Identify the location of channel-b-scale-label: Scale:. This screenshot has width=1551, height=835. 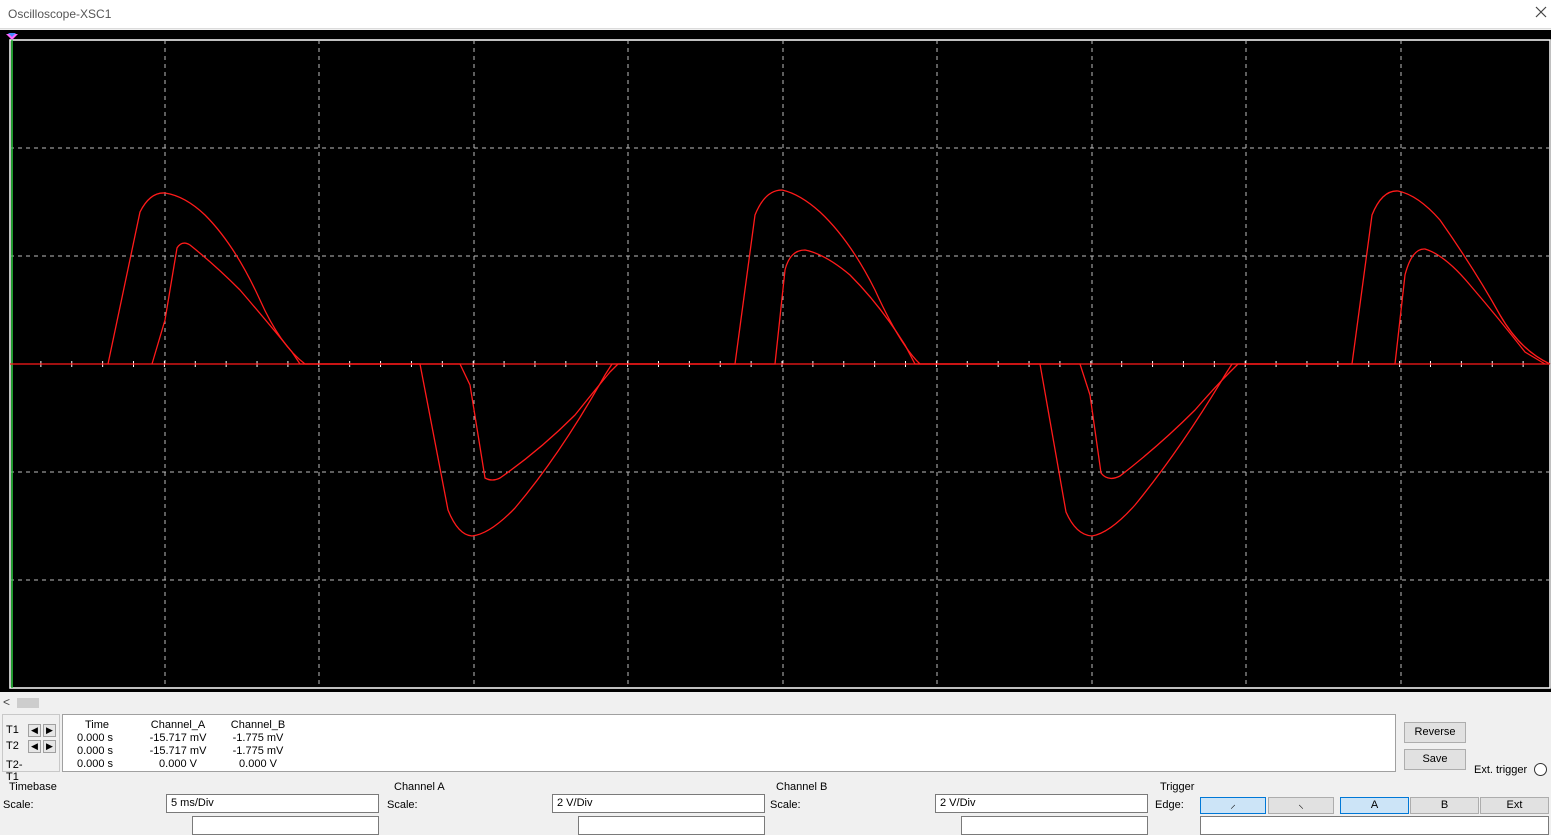
(785, 805).